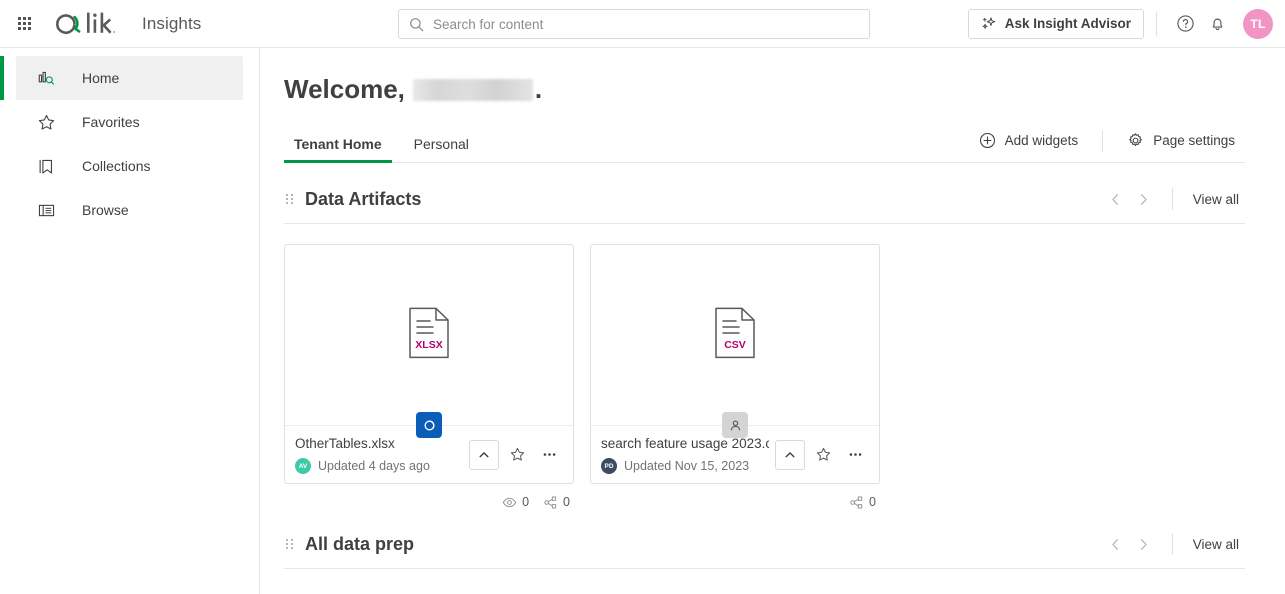 The width and height of the screenshot is (1285, 594). Describe the element at coordinates (129, 210) in the screenshot. I see `sidebar-item-browse: Browse` at that location.